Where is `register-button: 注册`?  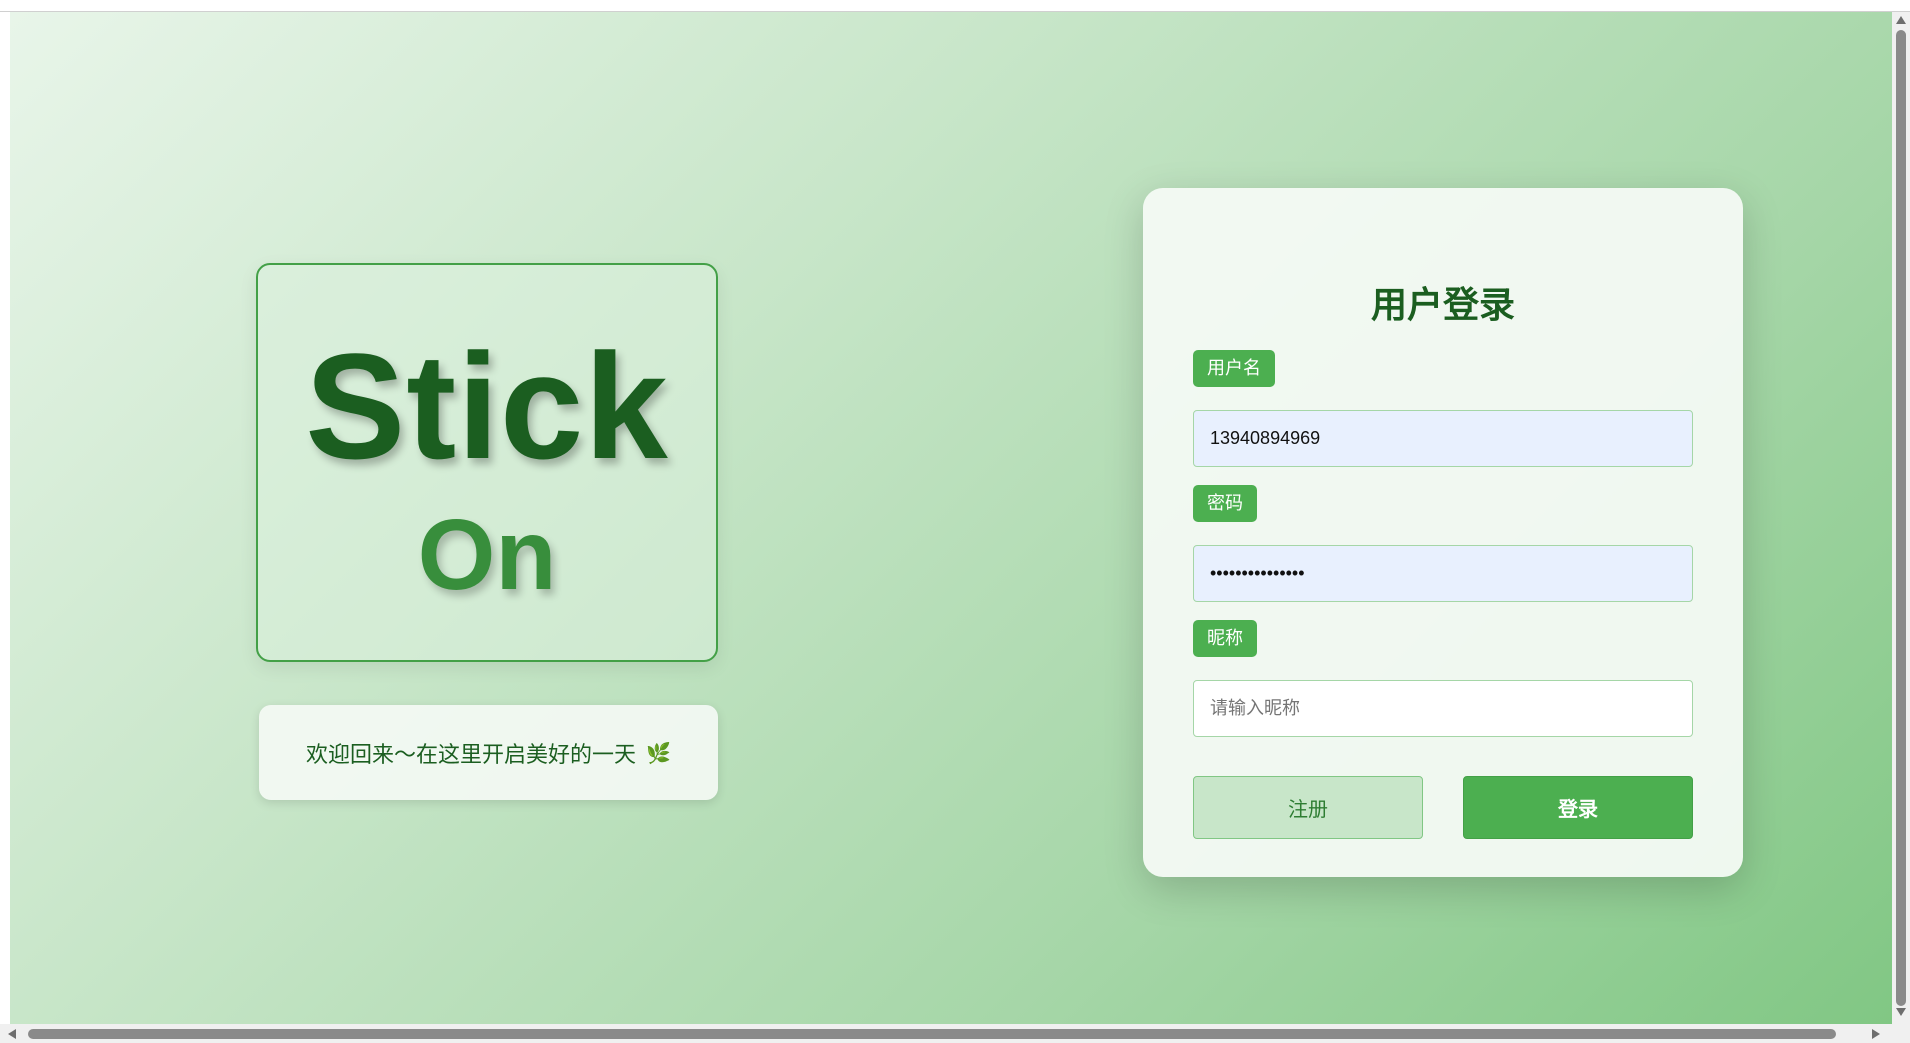
register-button: 注册 is located at coordinates (1308, 807).